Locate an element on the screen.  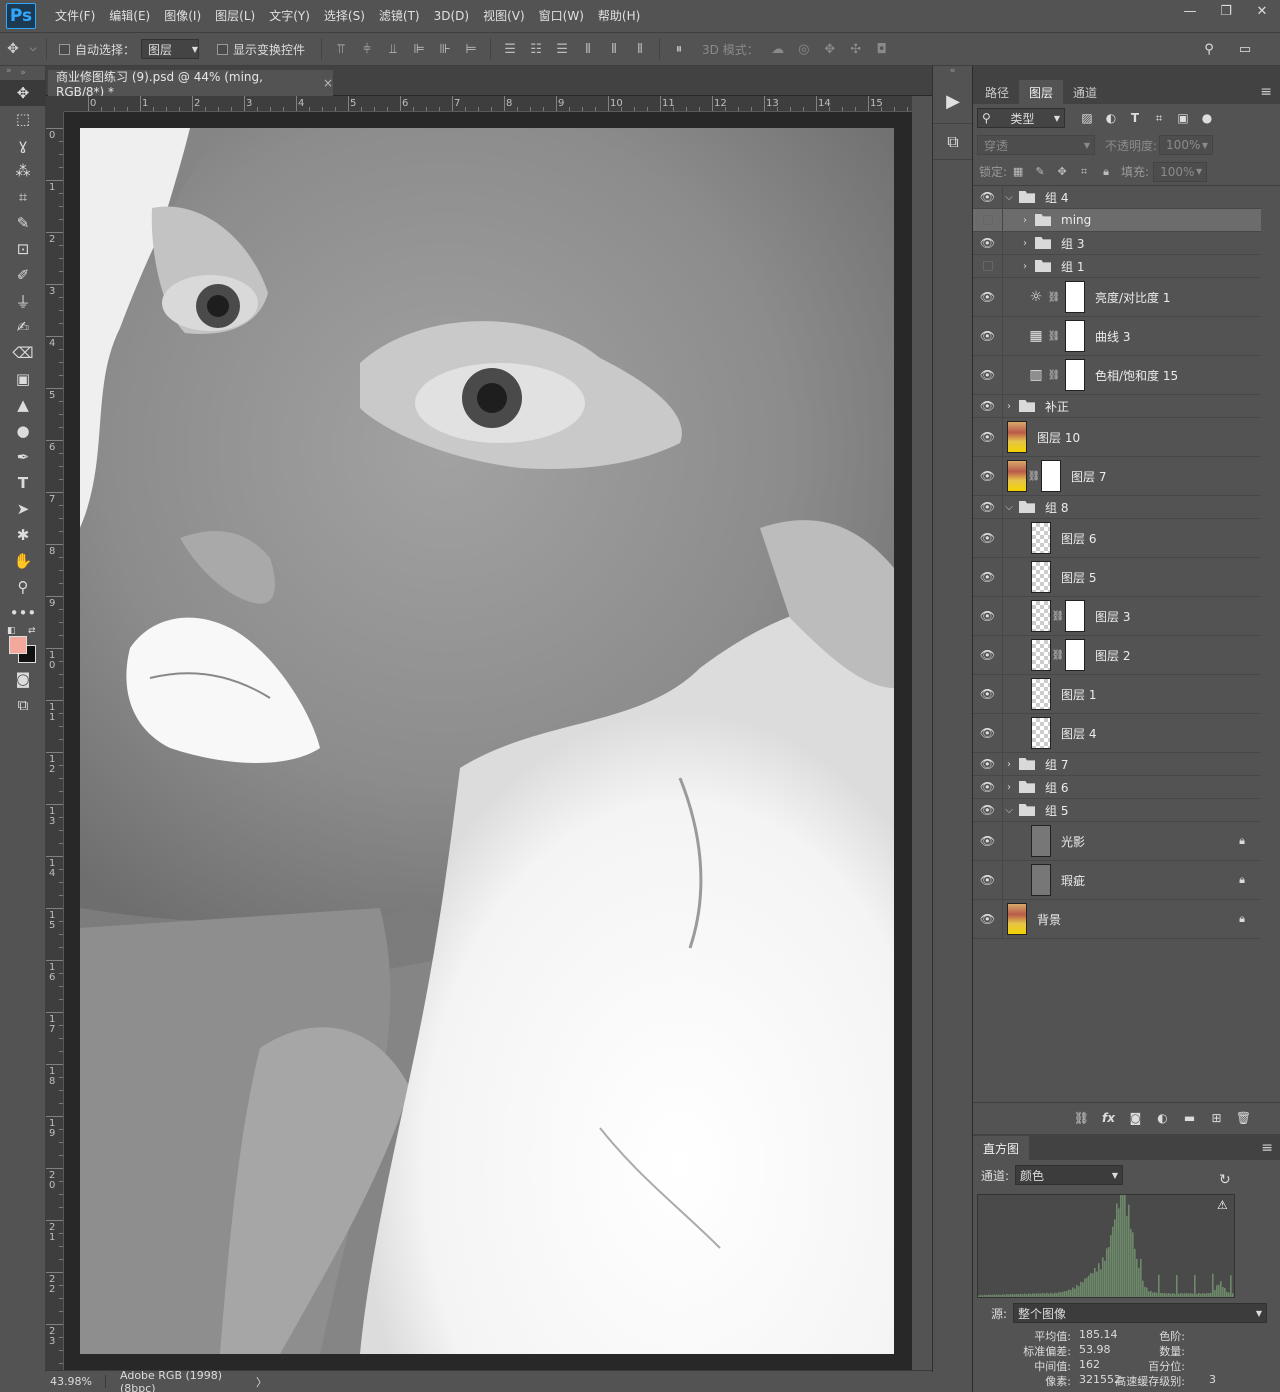
3d-slide-icon: ✣ is located at coordinates (856, 49).